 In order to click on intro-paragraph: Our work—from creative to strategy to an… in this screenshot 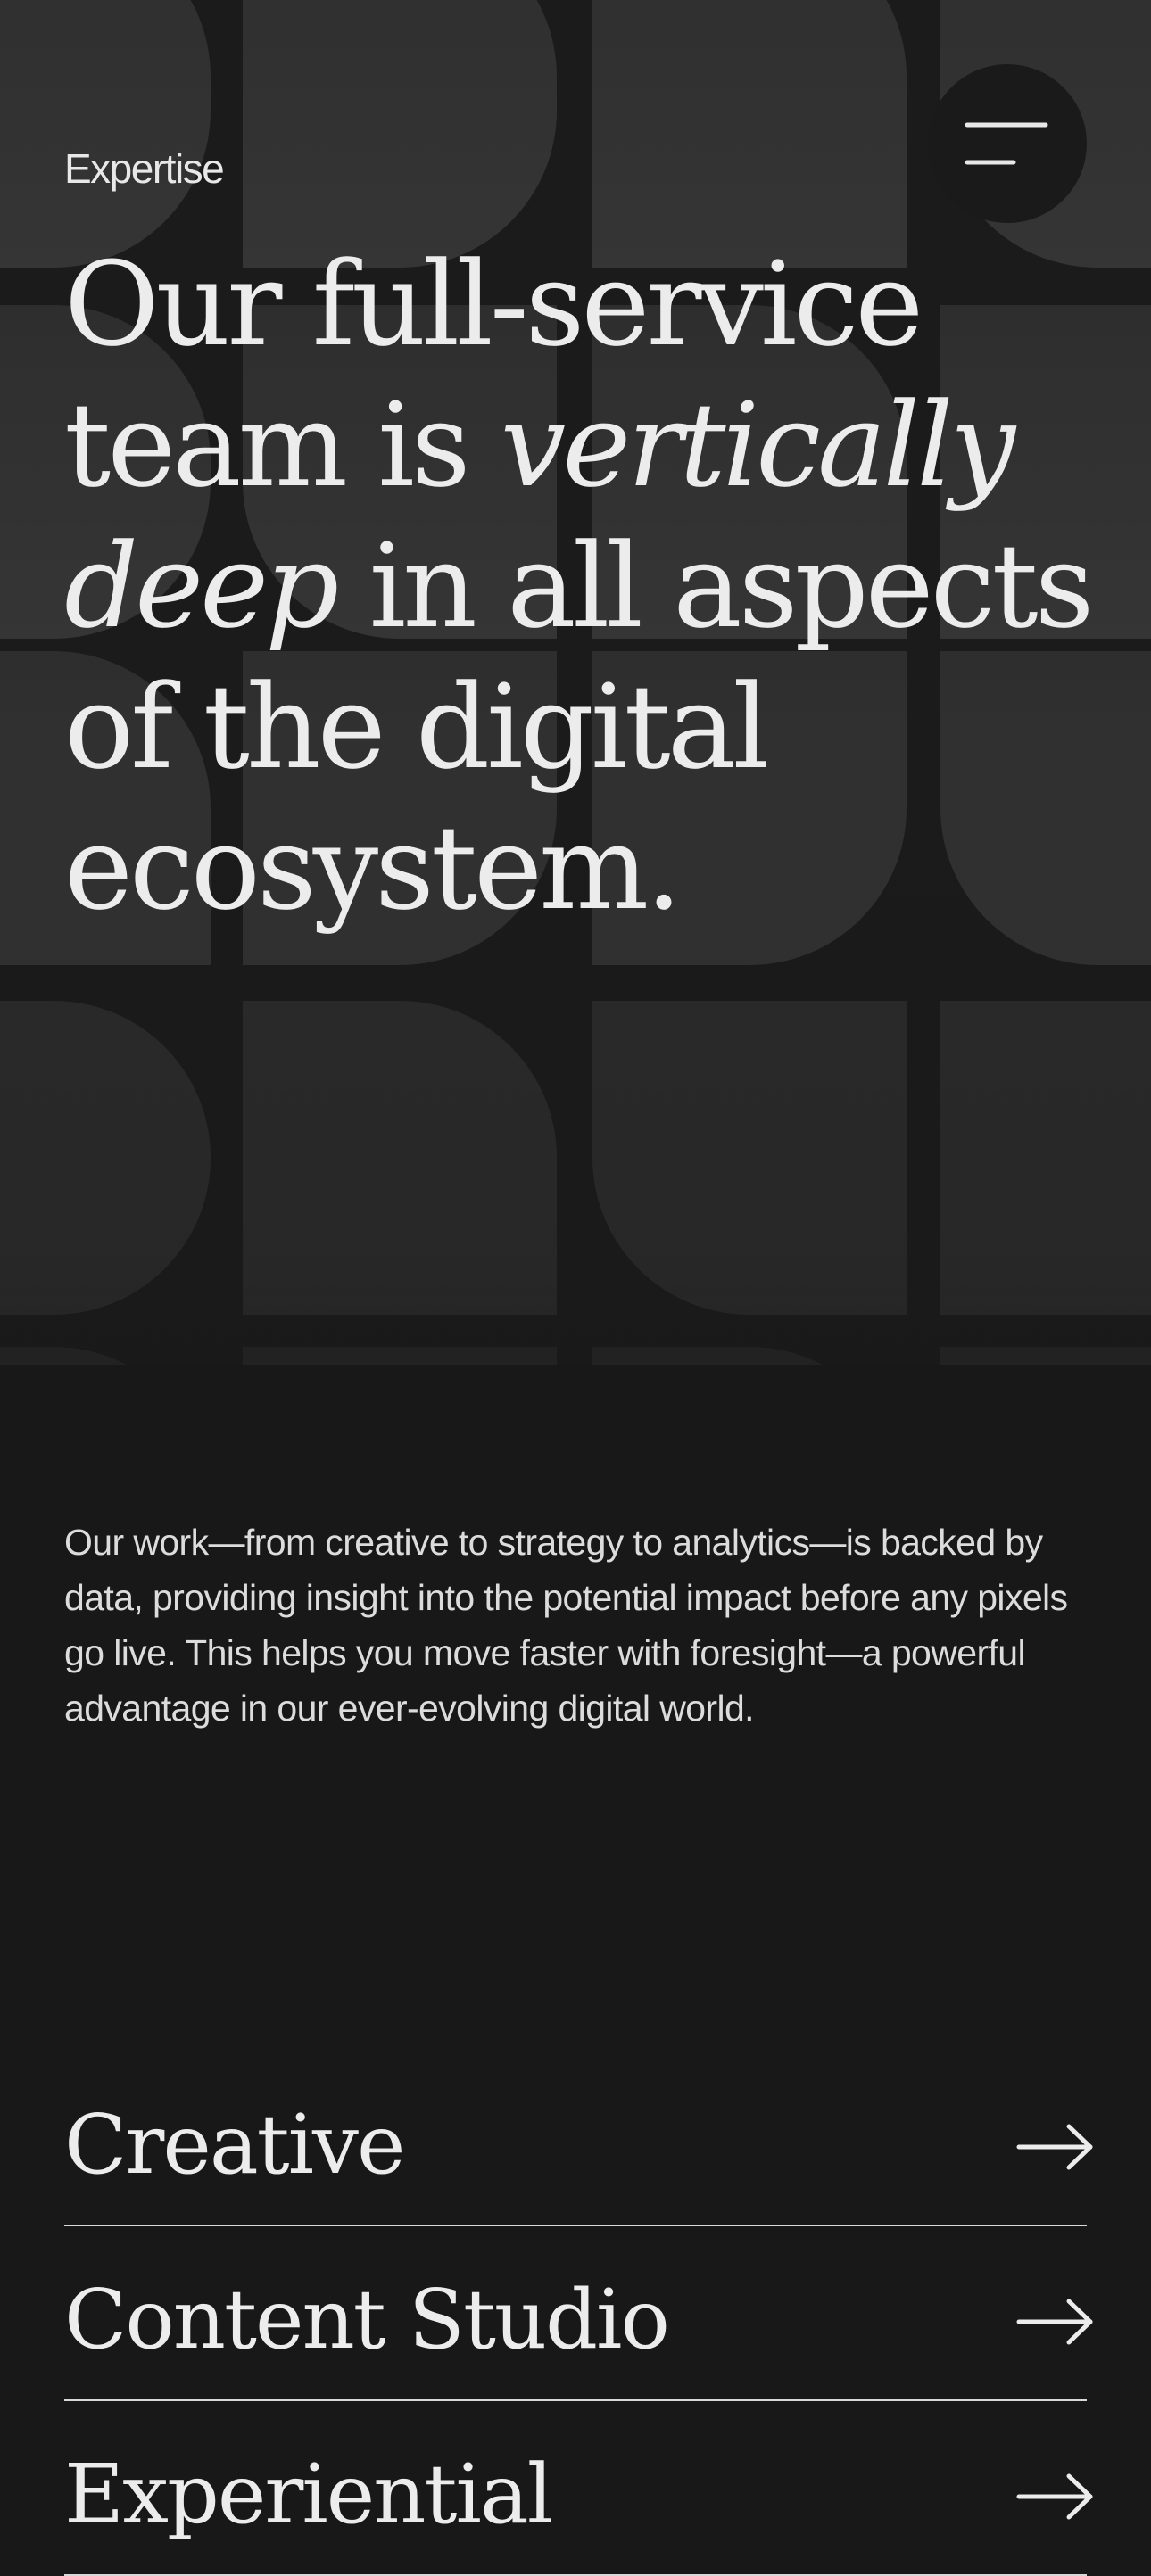, I will do `click(566, 1626)`.